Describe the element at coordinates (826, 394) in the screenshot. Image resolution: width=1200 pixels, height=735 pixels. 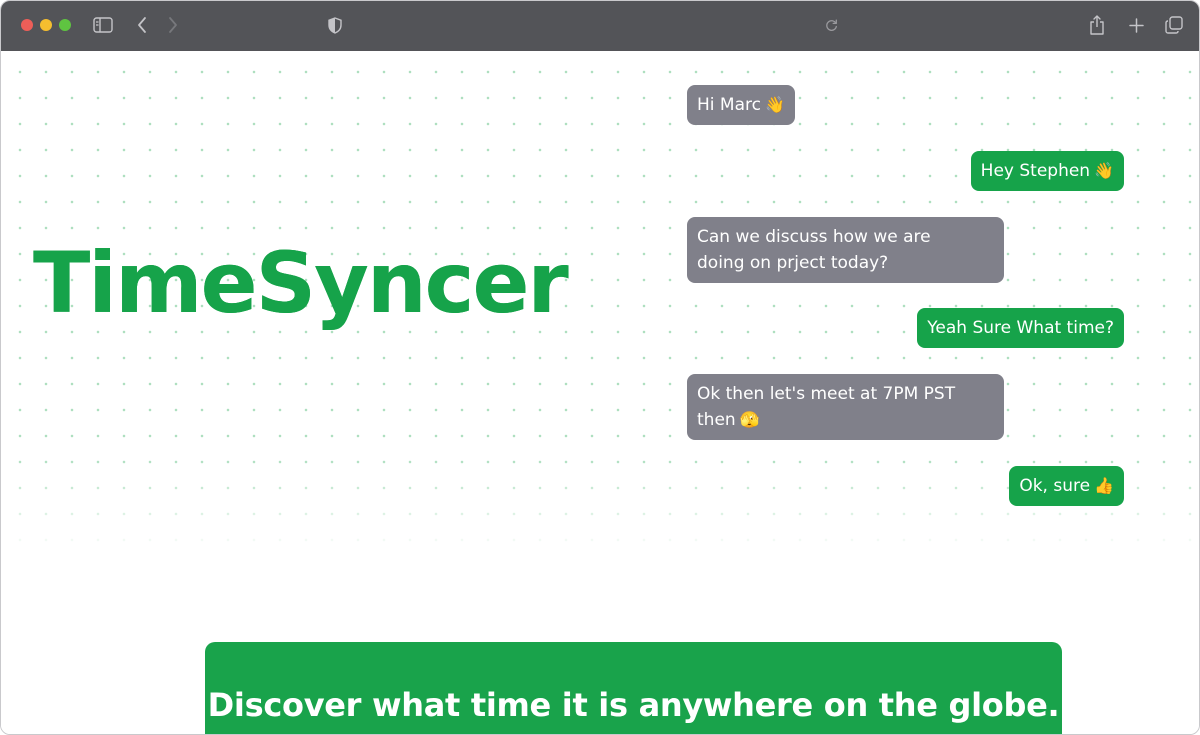
I see `message-text-line: Ok then let's meet at 7PM PST` at that location.